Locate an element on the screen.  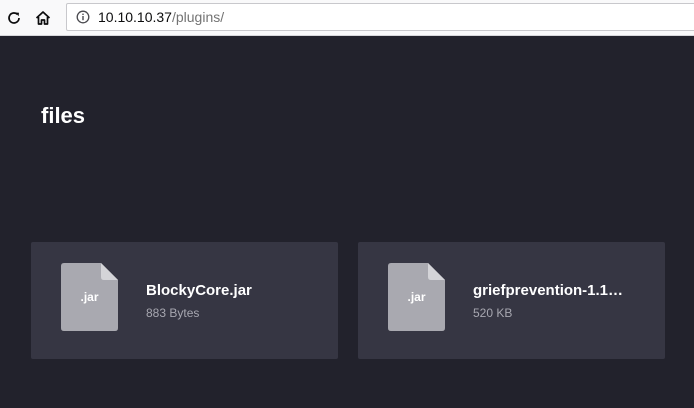
url-path: /plugins/ is located at coordinates (198, 17).